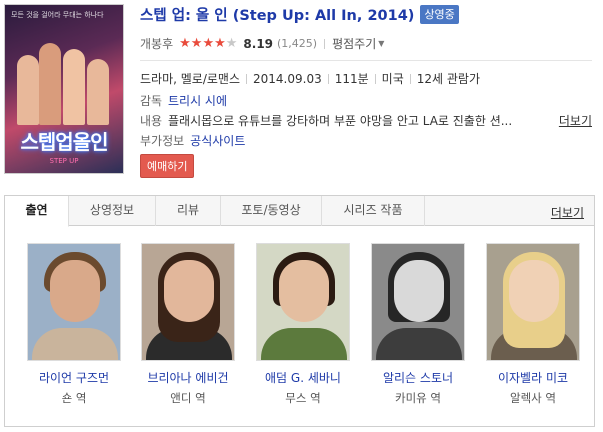  Describe the element at coordinates (162, 141) in the screenshot. I see `extra-info-label: 부가정보` at that location.